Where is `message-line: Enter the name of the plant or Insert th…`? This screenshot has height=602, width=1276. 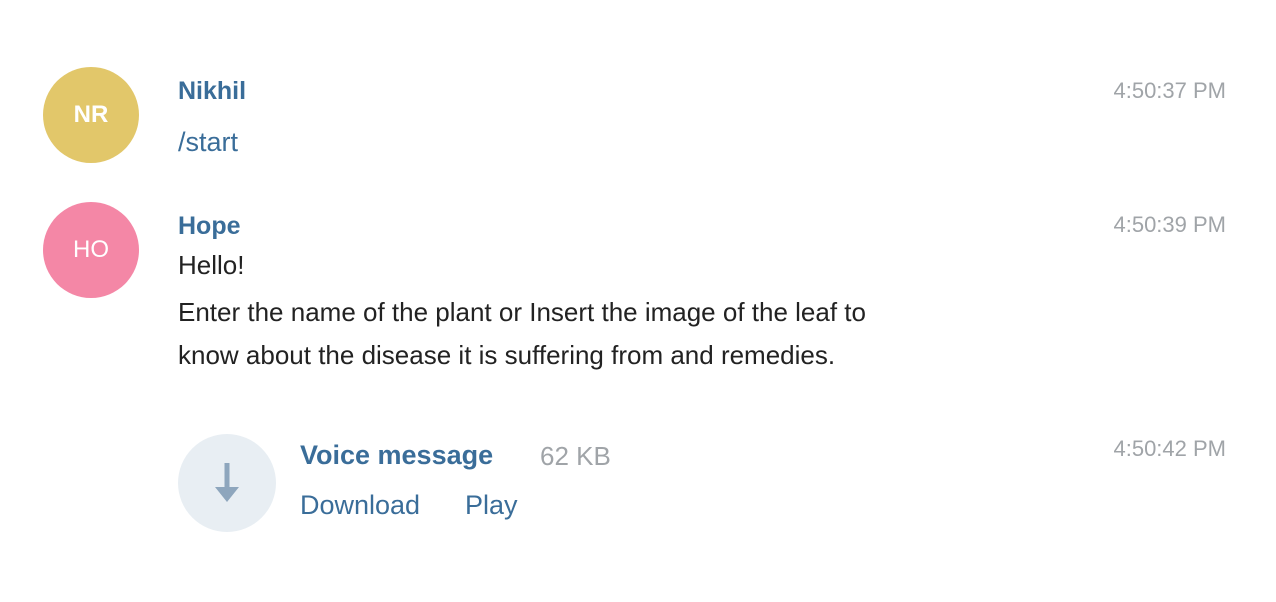 message-line: Enter the name of the plant or Insert th… is located at coordinates (522, 312).